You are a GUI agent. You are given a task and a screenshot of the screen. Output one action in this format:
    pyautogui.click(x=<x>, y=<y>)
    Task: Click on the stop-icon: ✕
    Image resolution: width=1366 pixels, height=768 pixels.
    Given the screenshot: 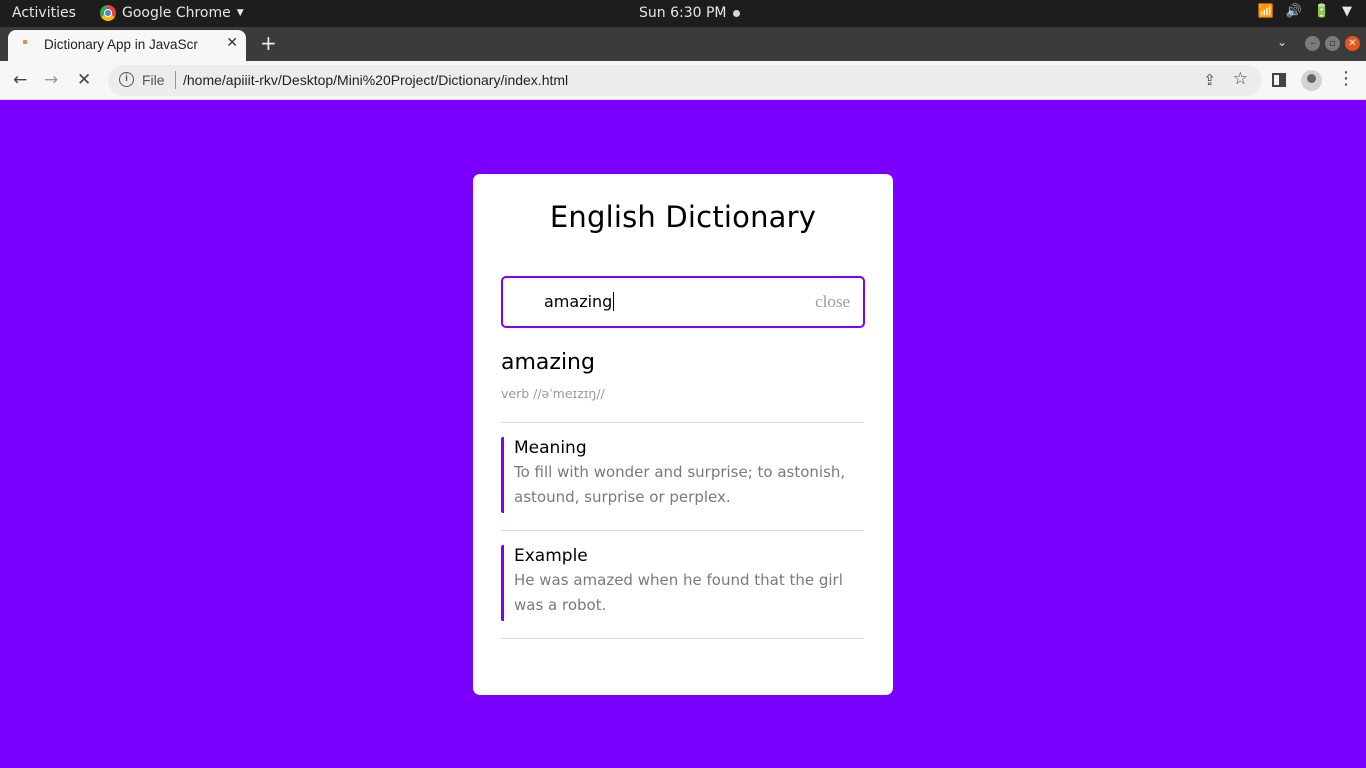 What is the action you would take?
    pyautogui.click(x=84, y=80)
    